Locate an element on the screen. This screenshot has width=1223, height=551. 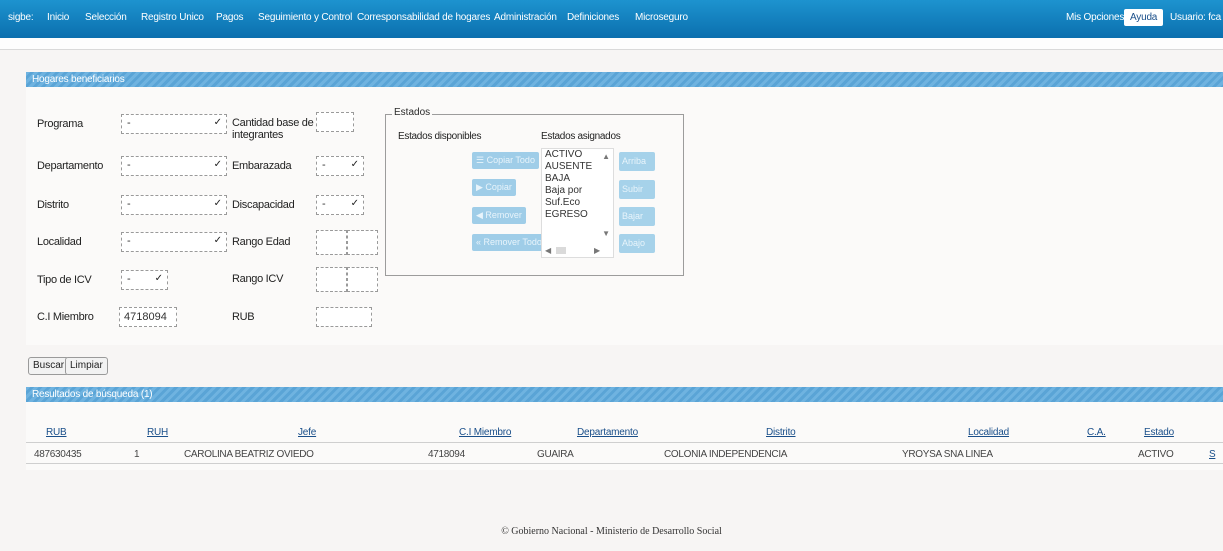
move-down-label: Bajar is located at coordinates (633, 216).